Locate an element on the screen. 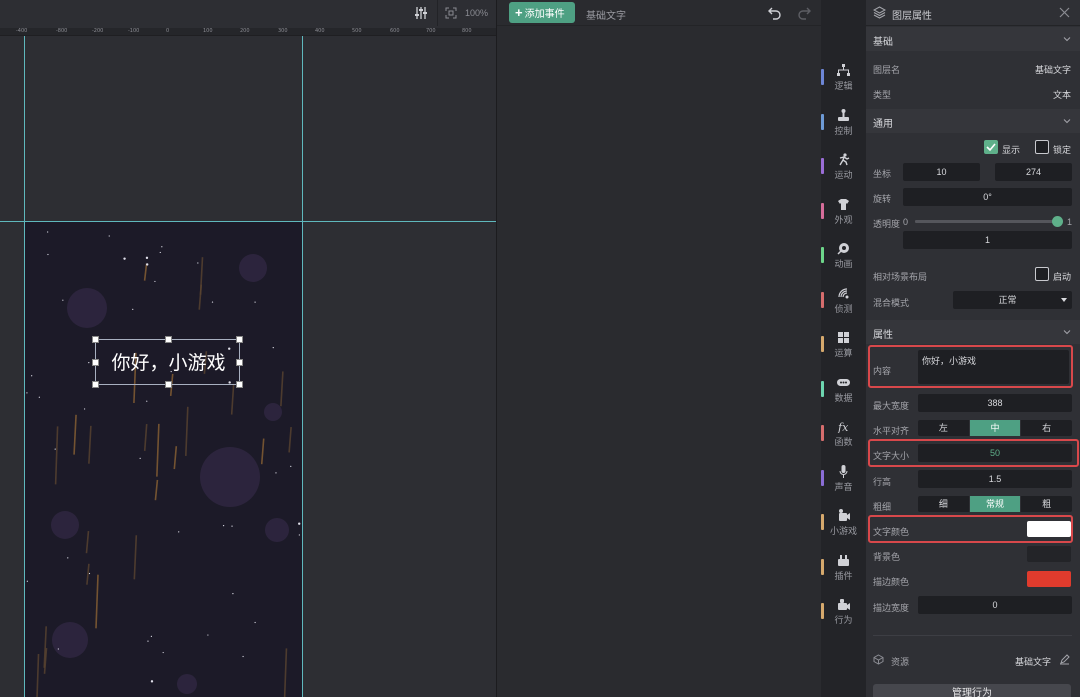 Image resolution: width=1080 pixels, height=697 pixels. category-13: 行为 is located at coordinates (843, 613).